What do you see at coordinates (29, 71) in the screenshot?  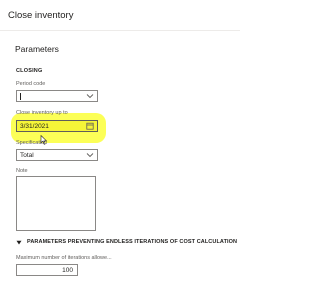 I see `closing-group-heading: CLOSING` at bounding box center [29, 71].